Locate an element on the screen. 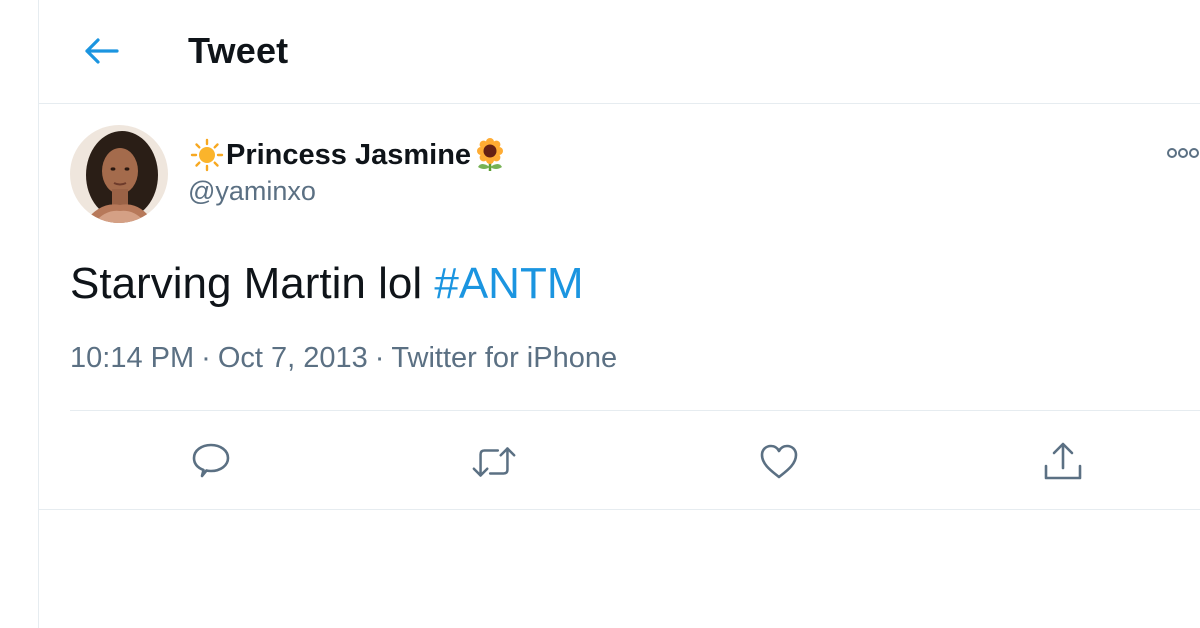 Image resolution: width=1200 pixels, height=628 pixels. retweet-button is located at coordinates (494, 462).